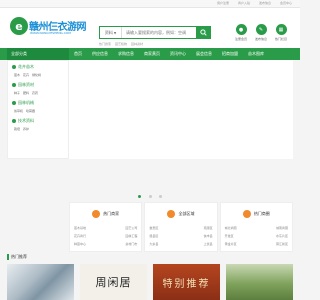  What do you see at coordinates (105, 44) in the screenshot?
I see `hot-word: 热门搜索` at bounding box center [105, 44].